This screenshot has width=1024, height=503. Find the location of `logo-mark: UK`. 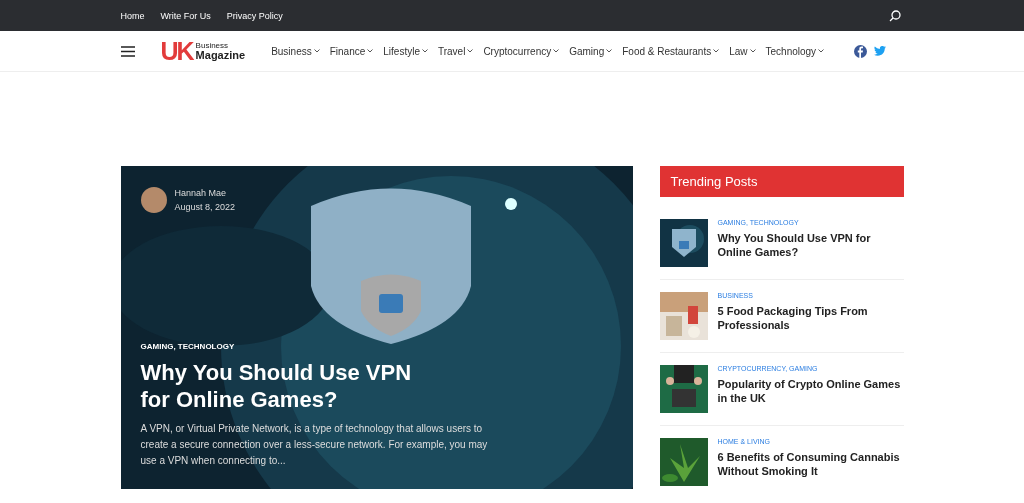

logo-mark: UK is located at coordinates (176, 51).